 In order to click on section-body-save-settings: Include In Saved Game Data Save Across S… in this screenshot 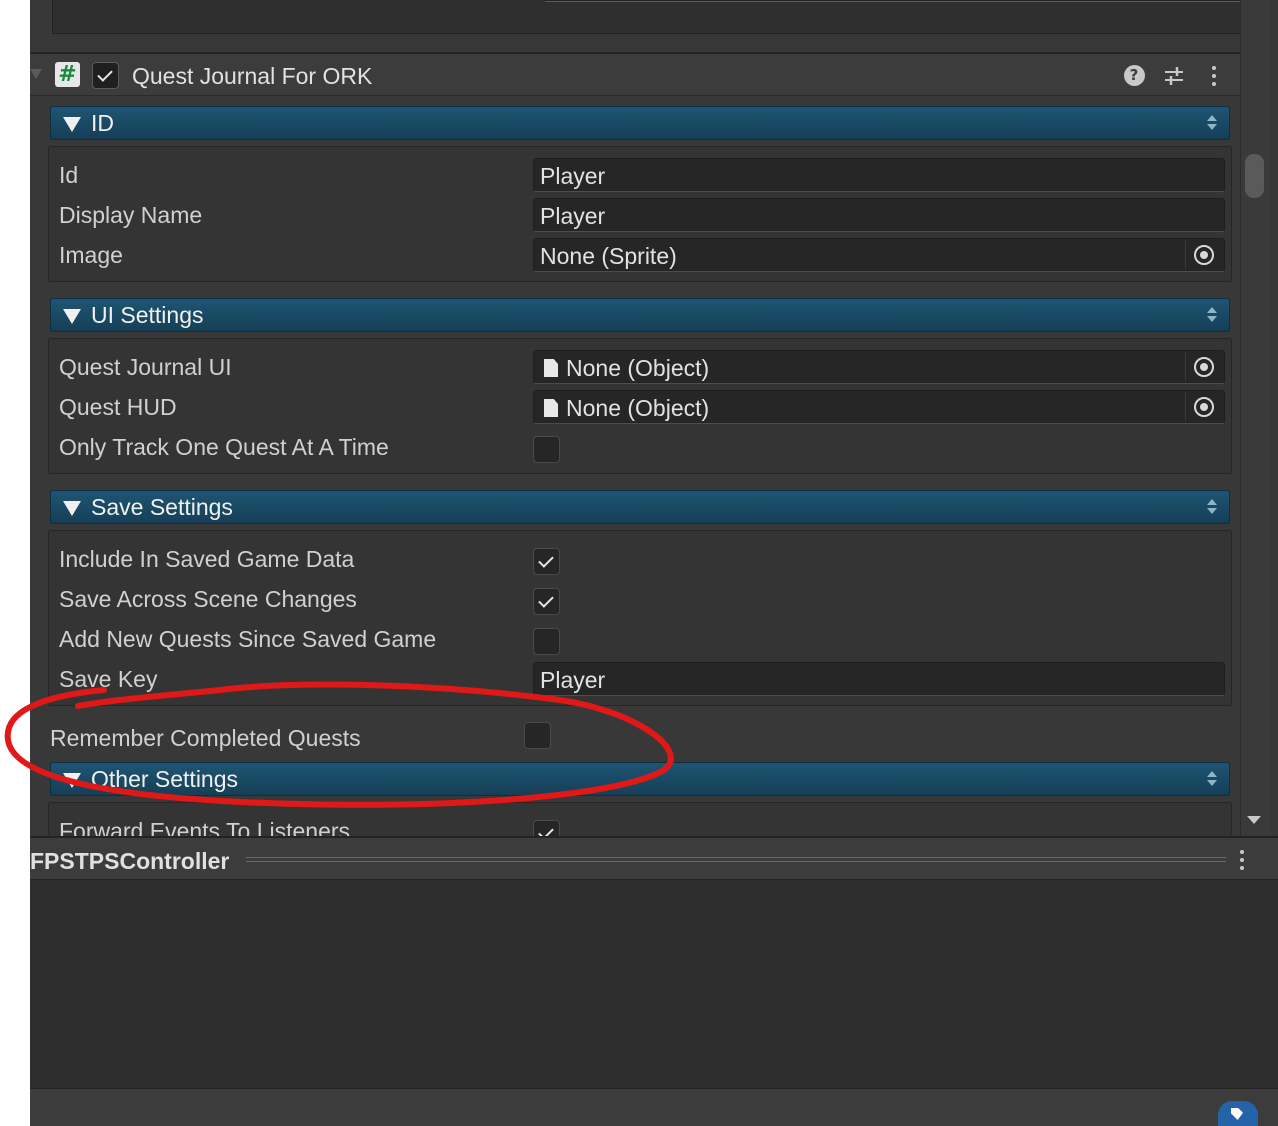, I will do `click(640, 618)`.